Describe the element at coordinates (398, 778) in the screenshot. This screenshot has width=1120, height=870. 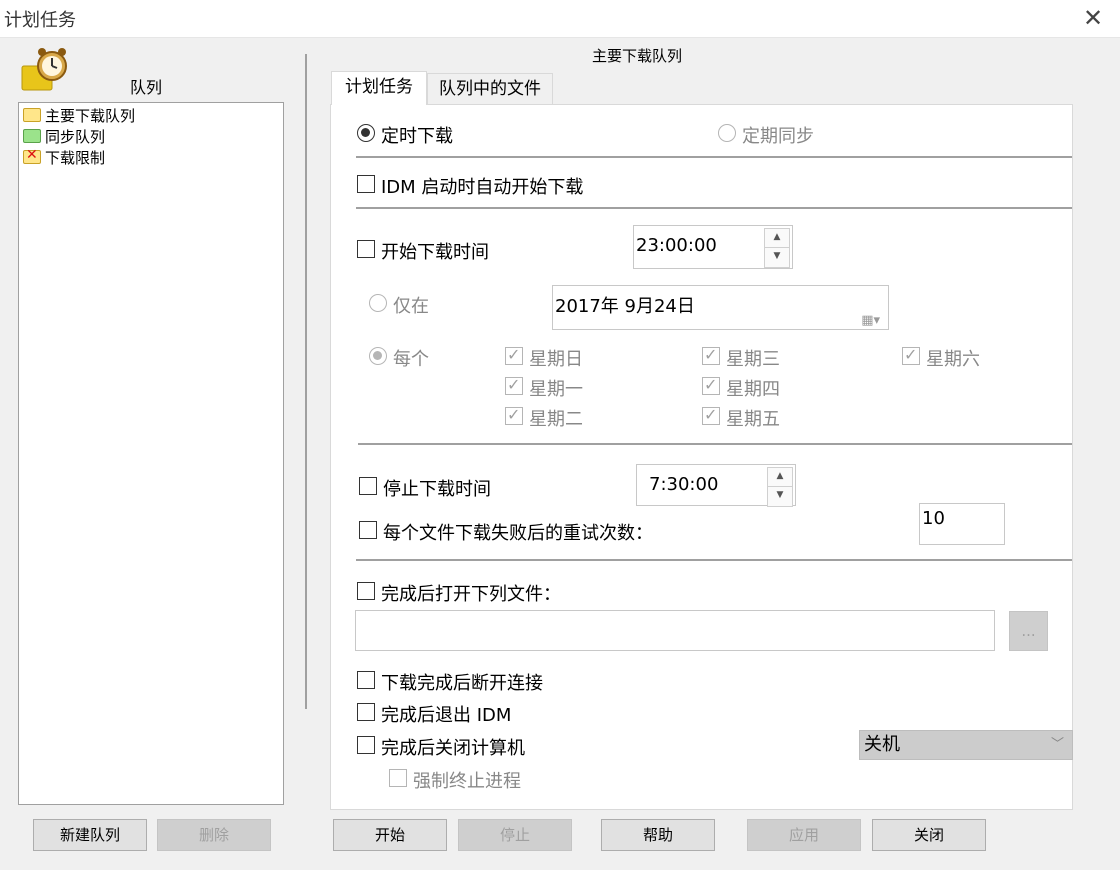
I see `force-terminate-checkbox` at that location.